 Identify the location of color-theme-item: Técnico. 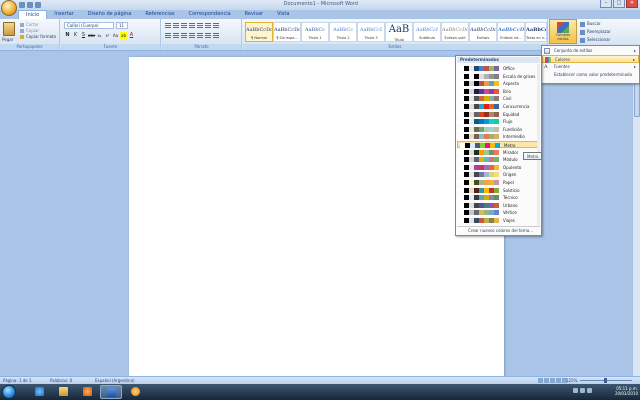
(497, 197).